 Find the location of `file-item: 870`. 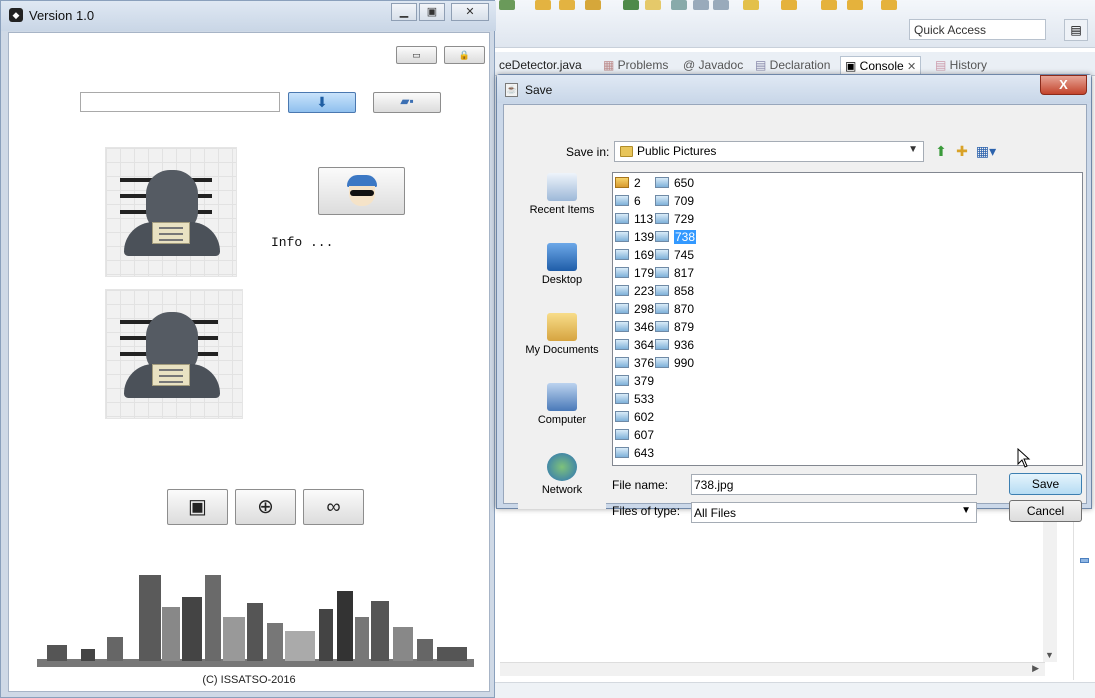

file-item: 870 is located at coordinates (674, 309).